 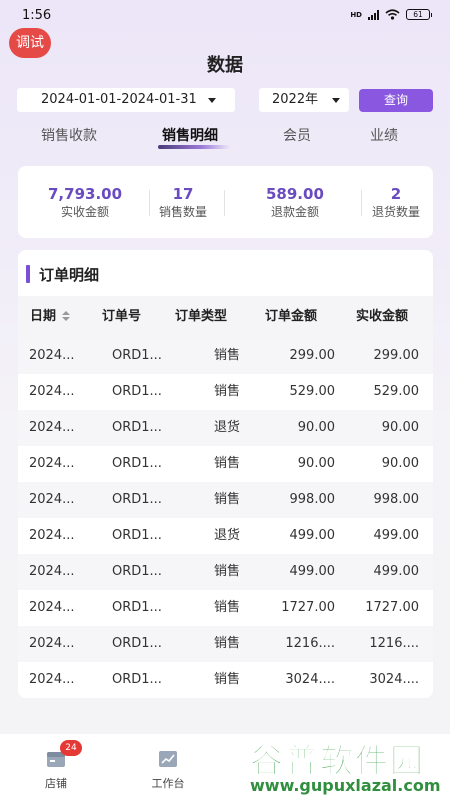 What do you see at coordinates (291, 316) in the screenshot?
I see `column-order-amount: 订单金额` at bounding box center [291, 316].